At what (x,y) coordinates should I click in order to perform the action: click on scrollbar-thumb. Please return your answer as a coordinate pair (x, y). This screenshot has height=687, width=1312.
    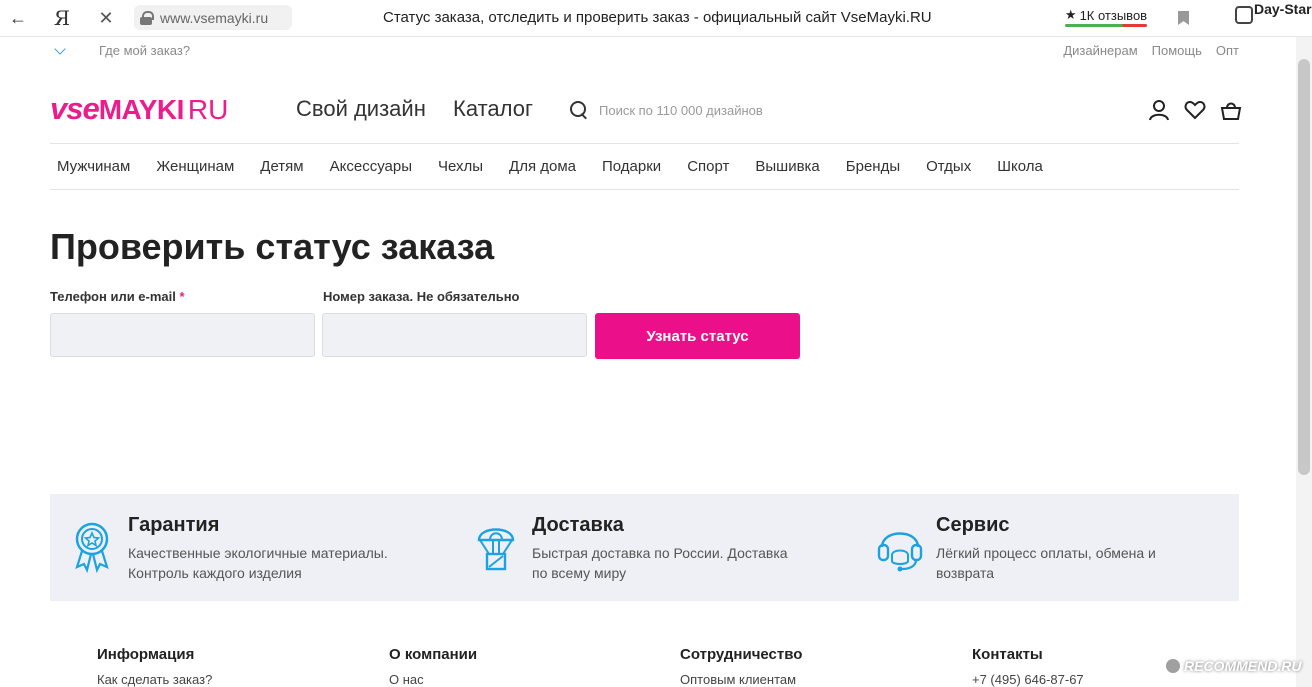
    Looking at the image, I should click on (1304, 267).